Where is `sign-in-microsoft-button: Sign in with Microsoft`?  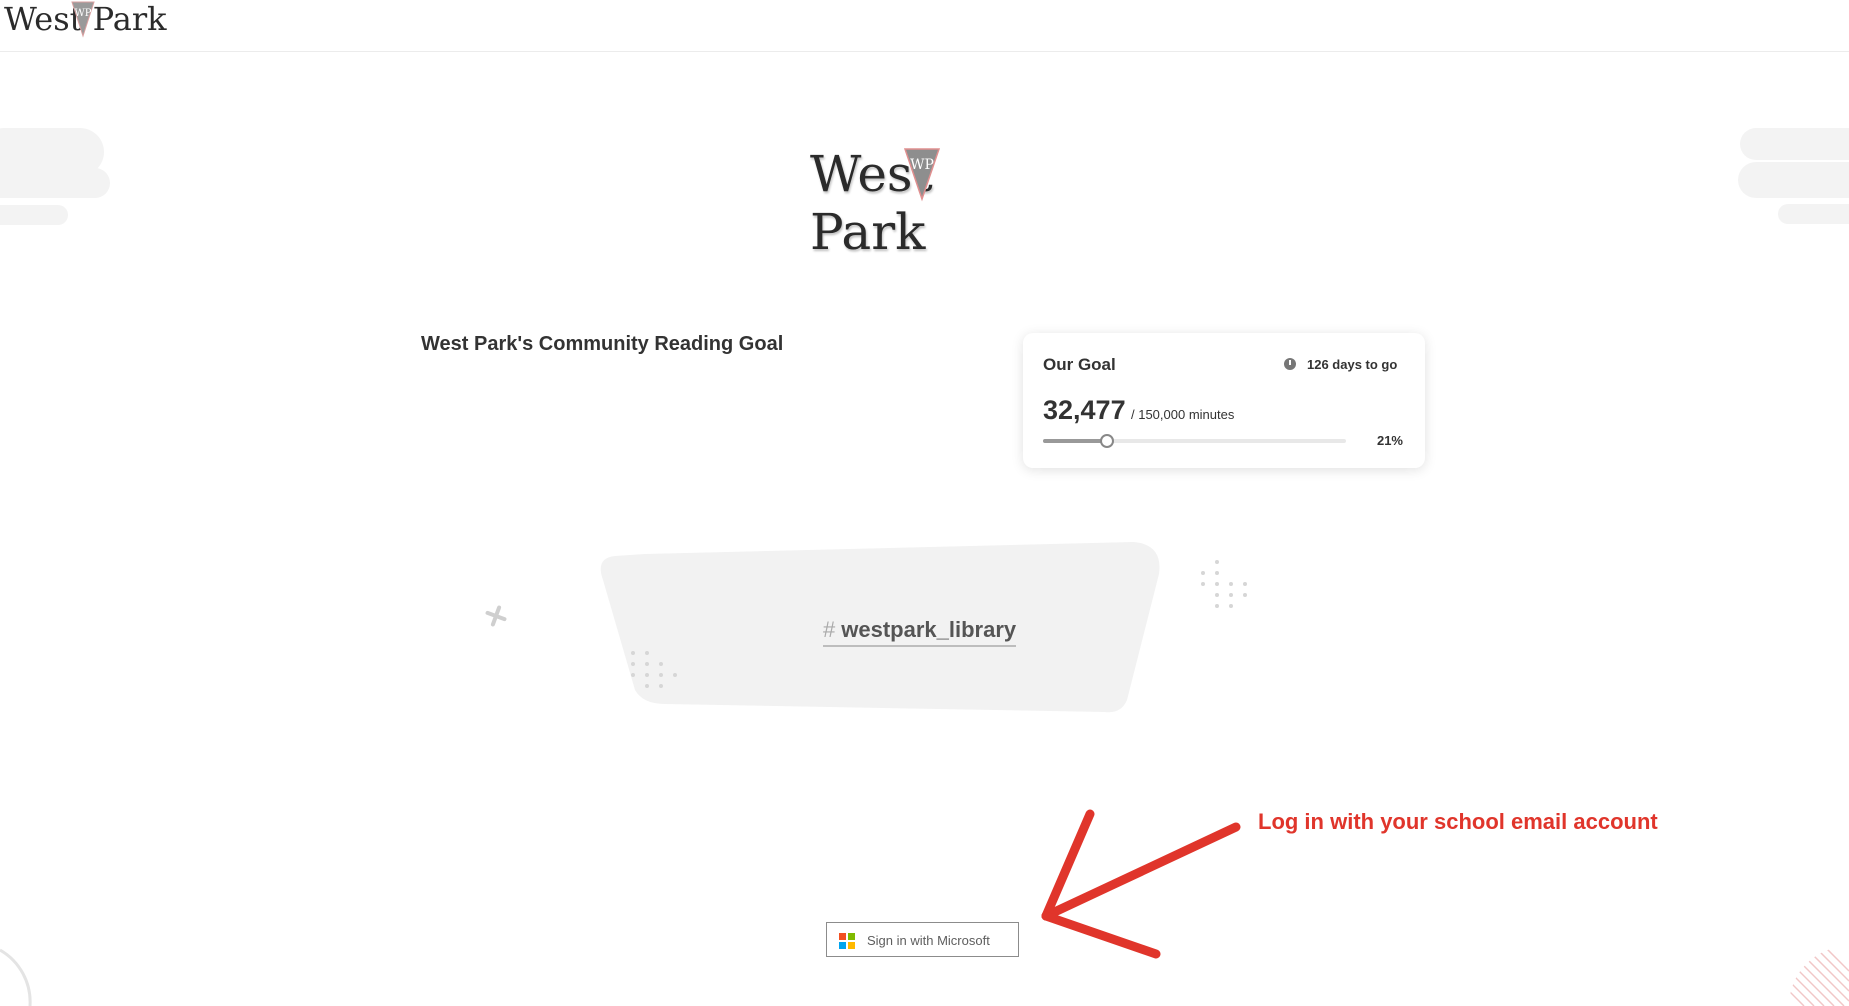
sign-in-microsoft-button: Sign in with Microsoft is located at coordinates (922, 939).